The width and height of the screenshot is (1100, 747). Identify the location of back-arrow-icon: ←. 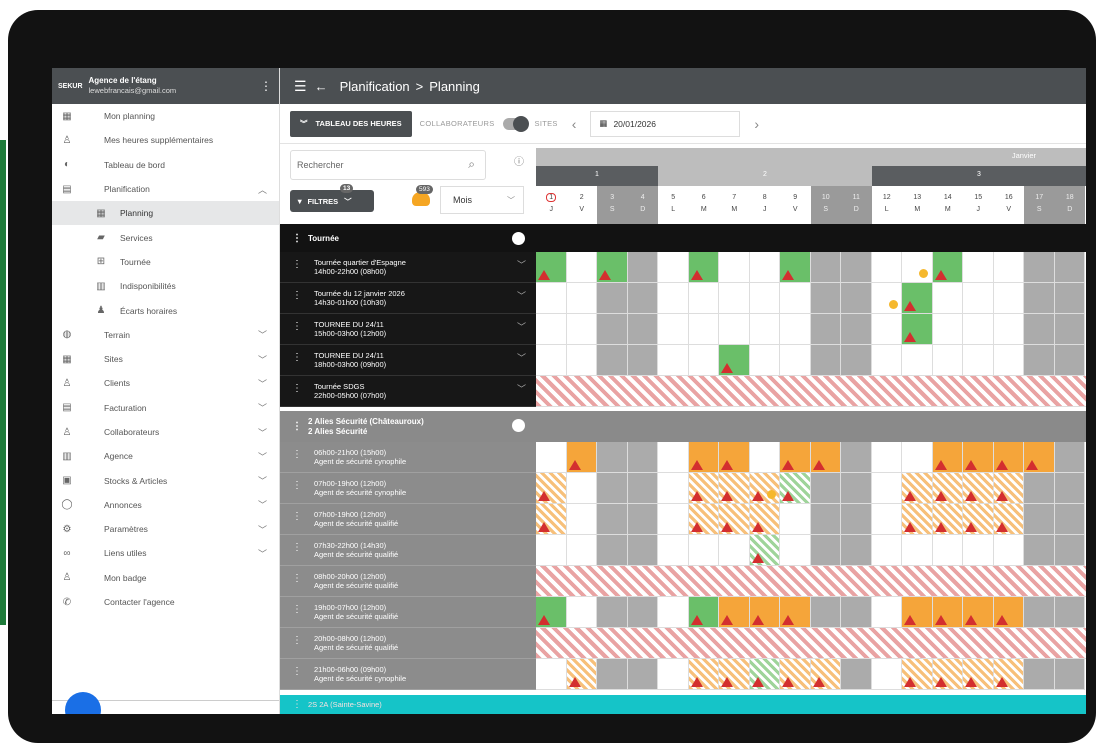
(321, 86).